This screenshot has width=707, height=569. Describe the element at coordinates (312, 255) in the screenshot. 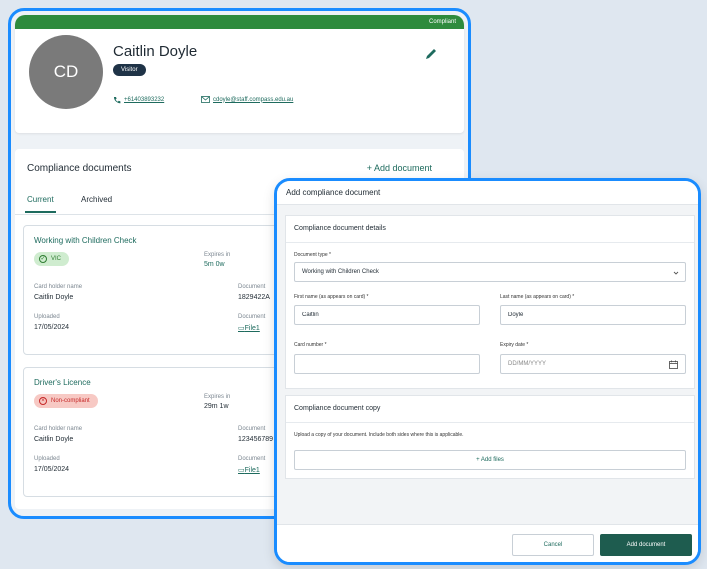

I see `document-type-label: Document type *` at that location.